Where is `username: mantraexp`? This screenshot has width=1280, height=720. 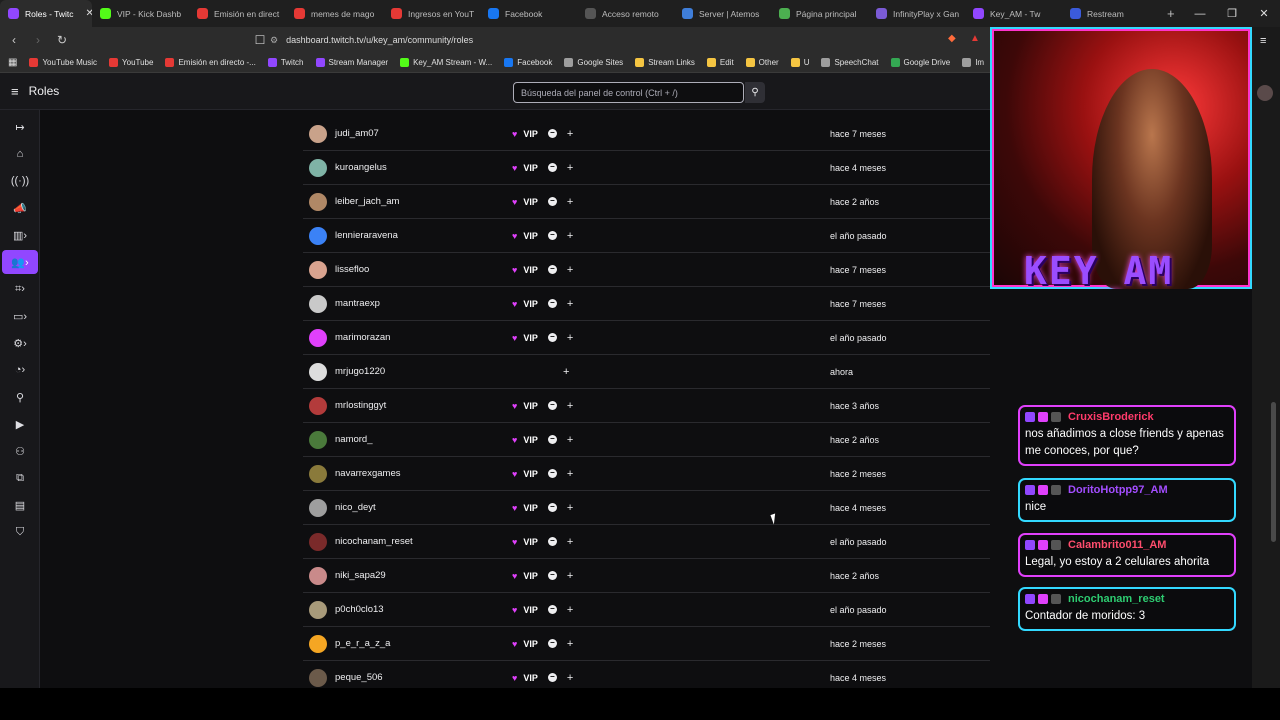 username: mantraexp is located at coordinates (410, 303).